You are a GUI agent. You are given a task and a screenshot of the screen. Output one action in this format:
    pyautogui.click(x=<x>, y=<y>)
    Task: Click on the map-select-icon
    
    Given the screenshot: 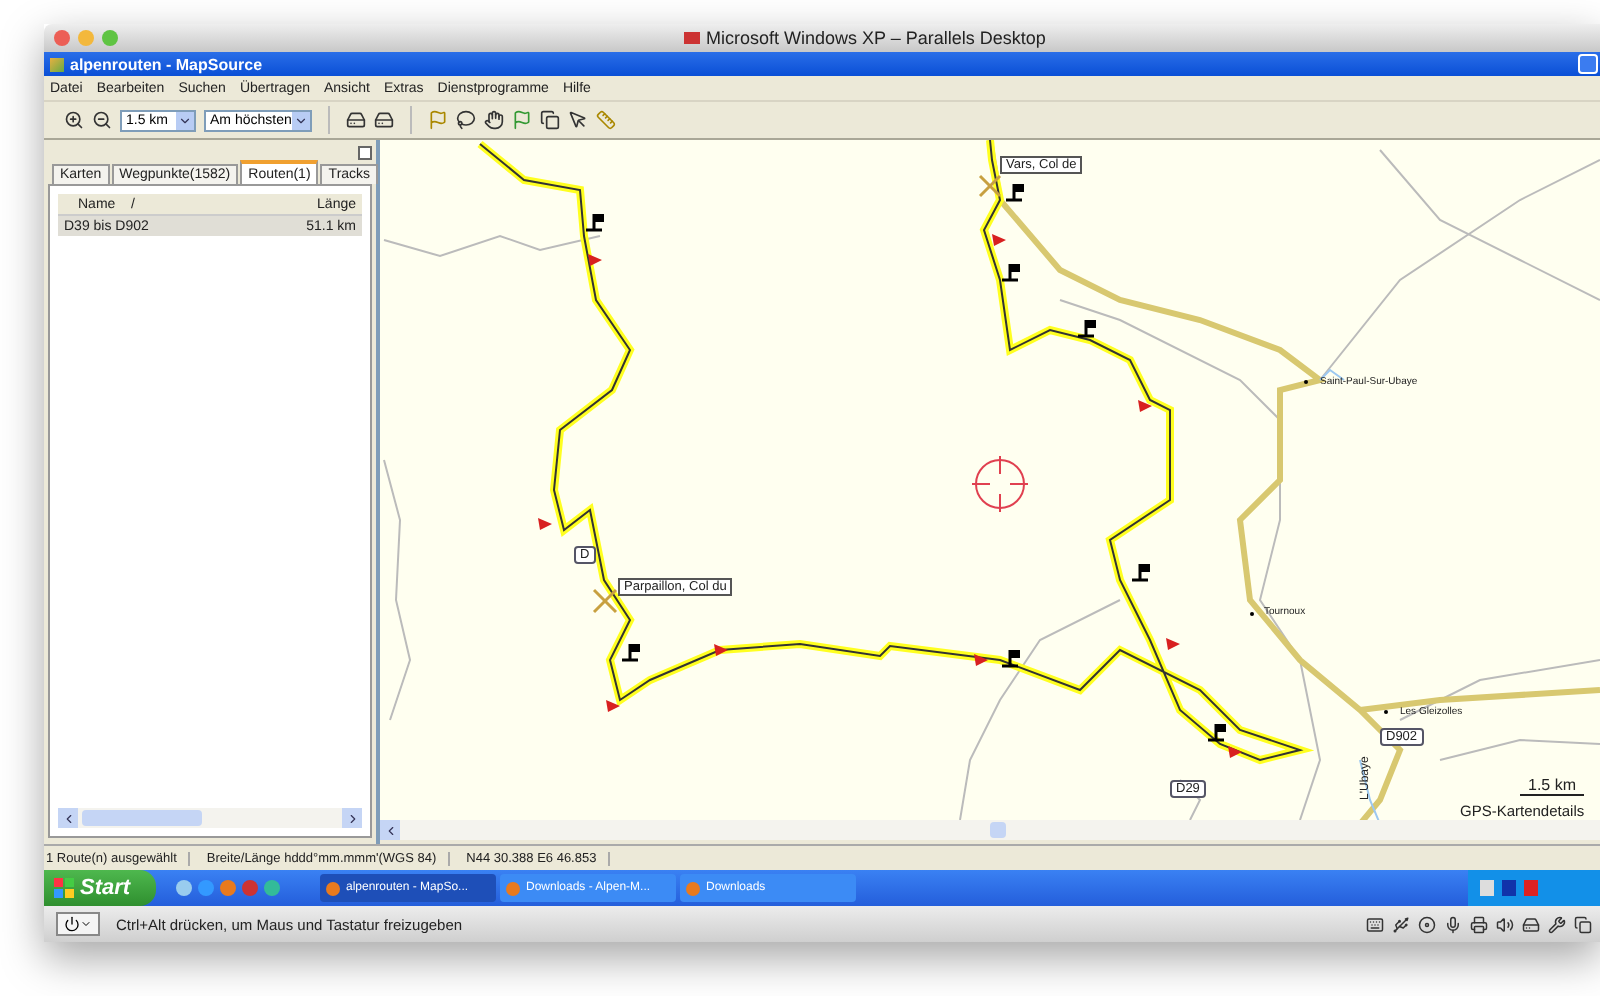 What is the action you would take?
    pyautogui.click(x=438, y=120)
    